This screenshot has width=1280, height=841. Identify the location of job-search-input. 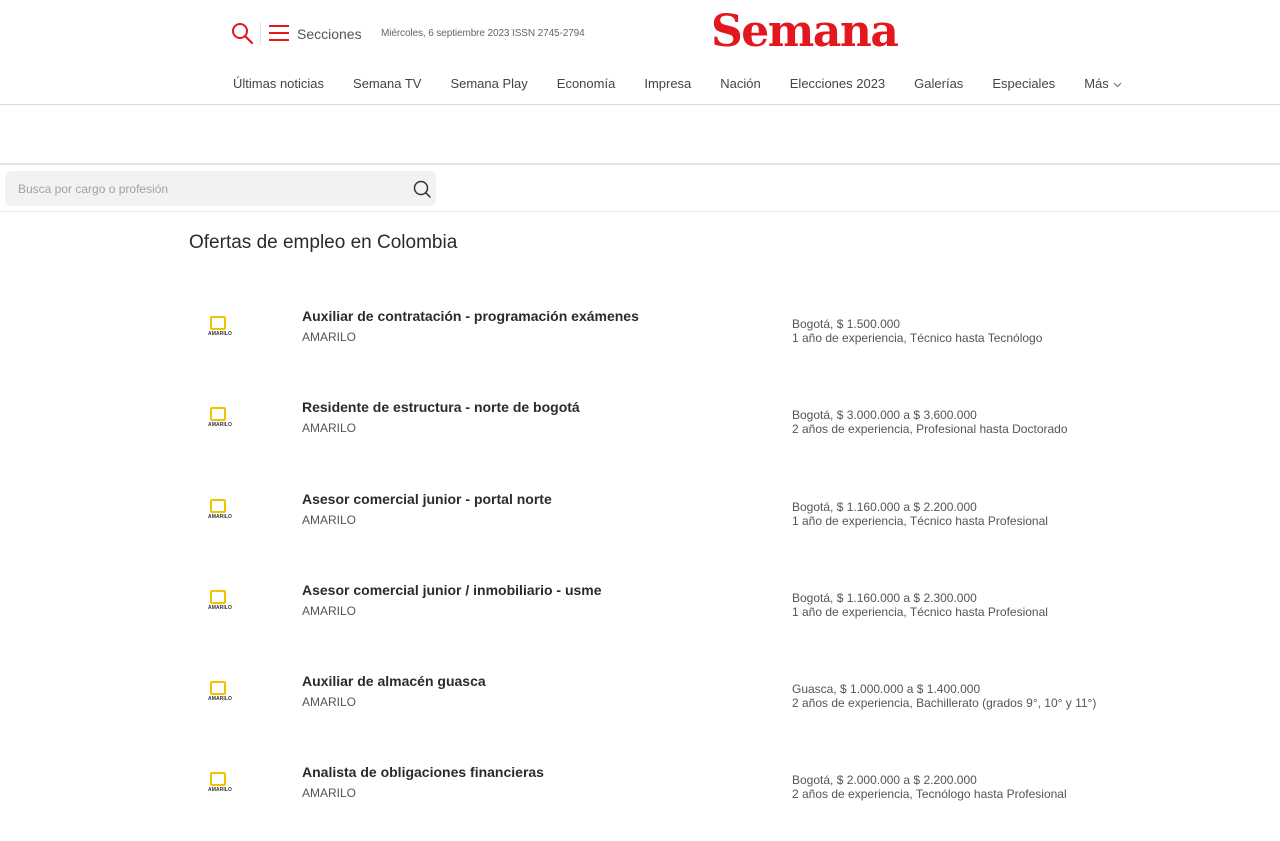
(202, 188).